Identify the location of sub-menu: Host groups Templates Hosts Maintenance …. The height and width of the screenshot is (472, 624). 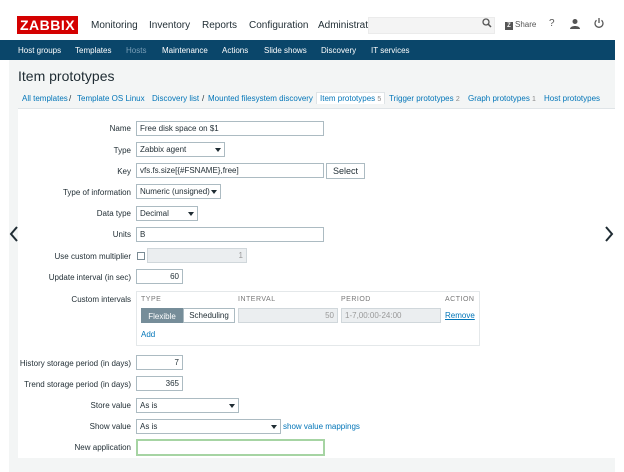
(307, 50).